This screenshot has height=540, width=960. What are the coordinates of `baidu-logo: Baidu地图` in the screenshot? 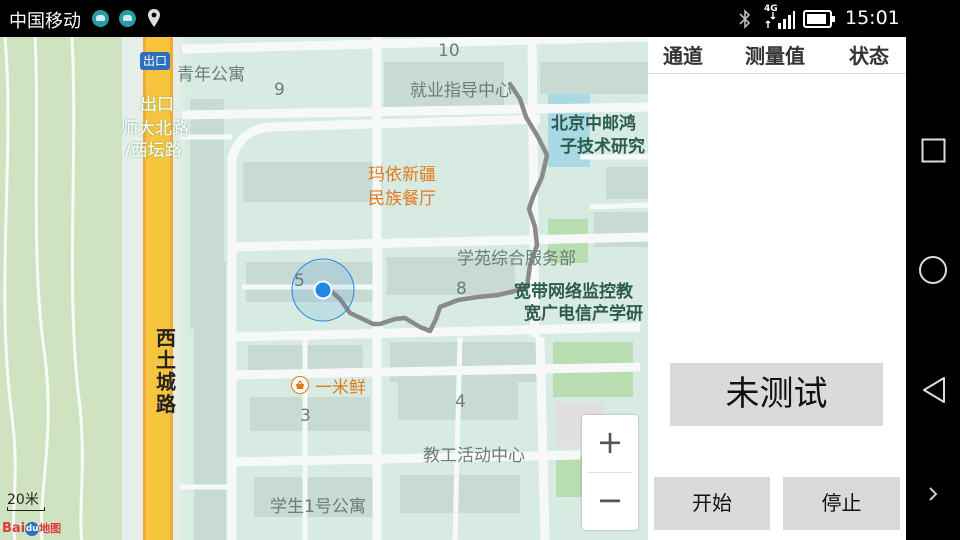 It's located at (32, 528).